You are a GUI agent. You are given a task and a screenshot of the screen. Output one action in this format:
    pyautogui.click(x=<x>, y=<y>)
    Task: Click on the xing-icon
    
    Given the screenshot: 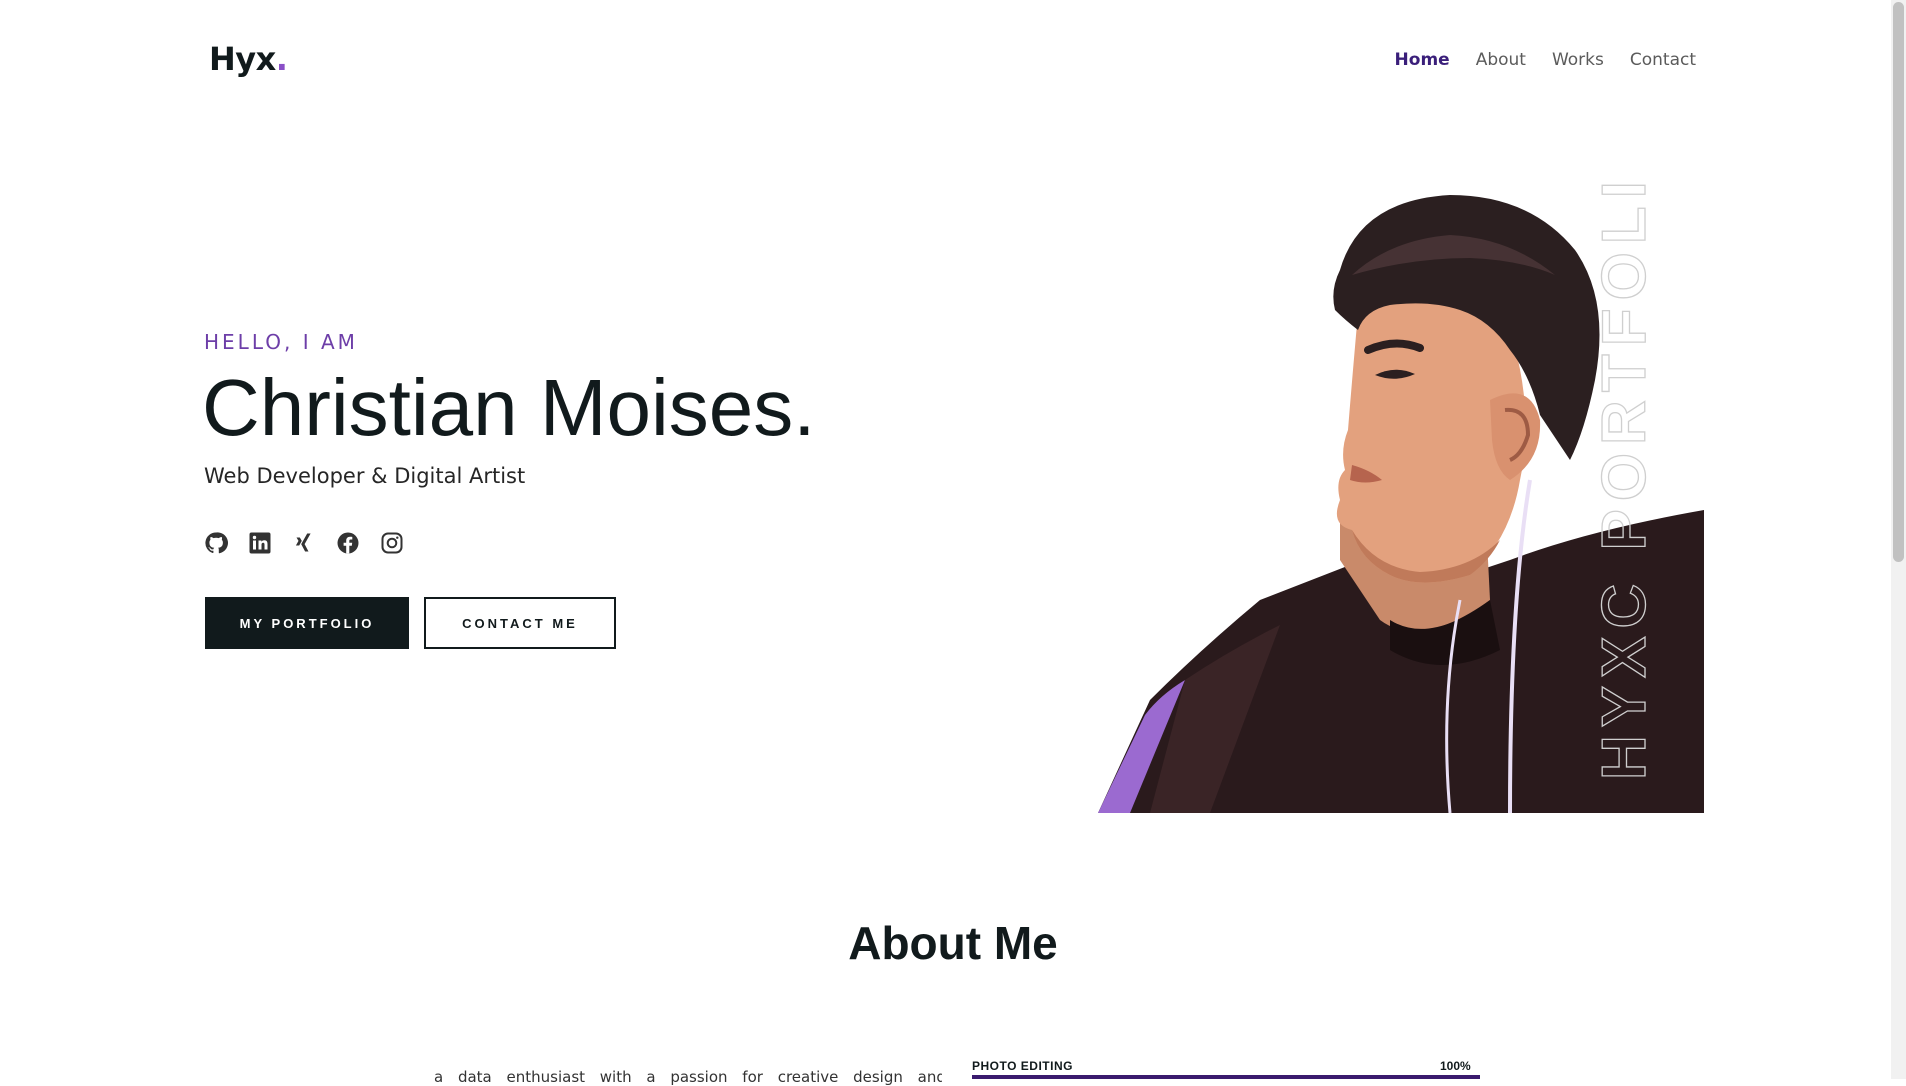 What is the action you would take?
    pyautogui.click(x=304, y=543)
    